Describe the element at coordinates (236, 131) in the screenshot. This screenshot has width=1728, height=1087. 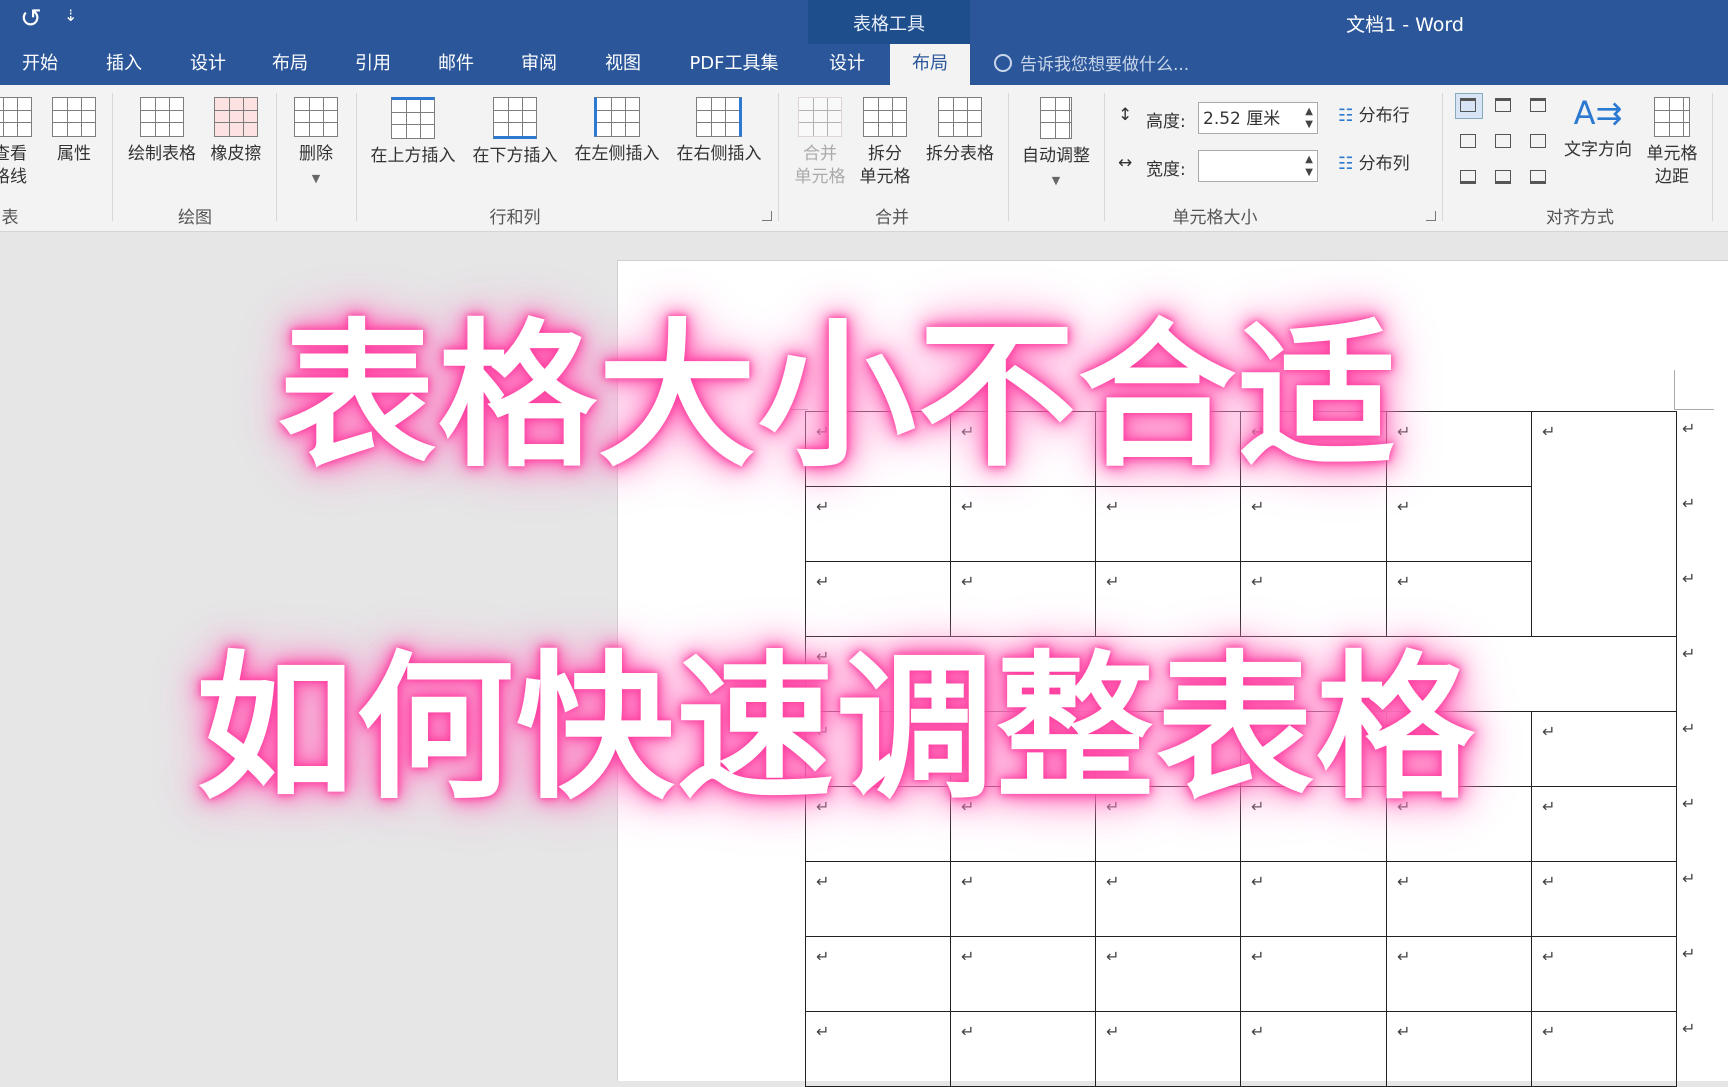
I see `eraser-button: 橡皮擦` at that location.